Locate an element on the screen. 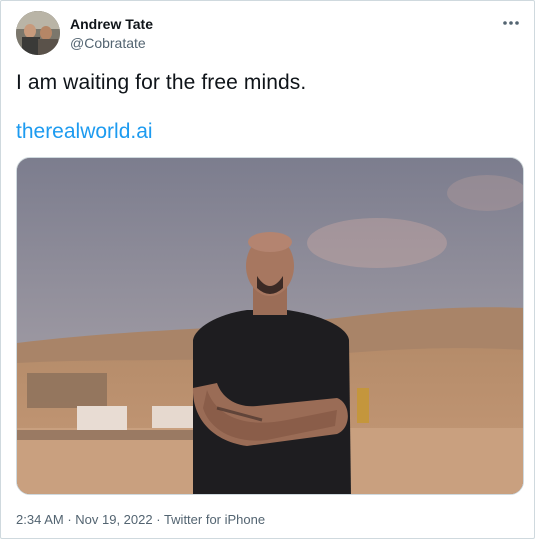 Image resolution: width=535 pixels, height=539 pixels. tweet-link: therealworld.ai is located at coordinates (84, 132).